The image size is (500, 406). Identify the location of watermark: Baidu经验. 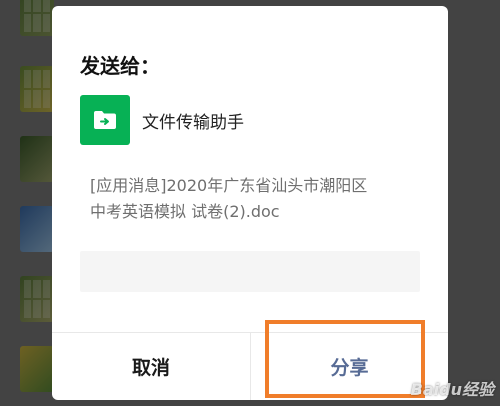
(452, 389).